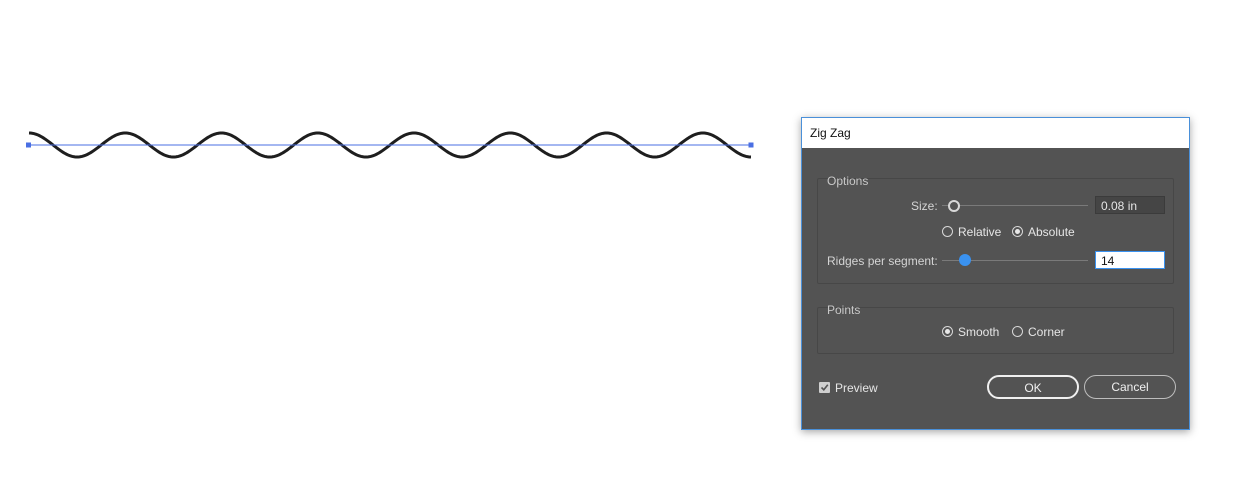 This screenshot has width=1233, height=477. What do you see at coordinates (1046, 332) in the screenshot?
I see `corner-radio-label: Corner` at bounding box center [1046, 332].